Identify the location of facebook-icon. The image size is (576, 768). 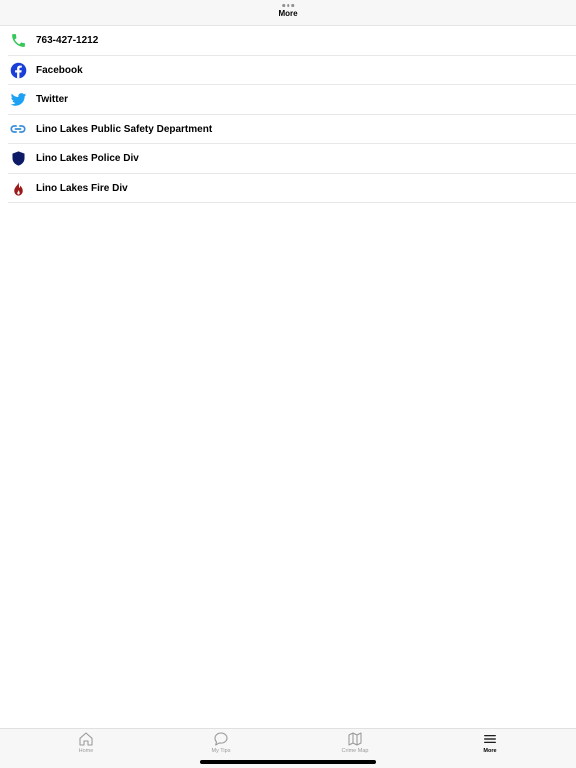
(18, 70).